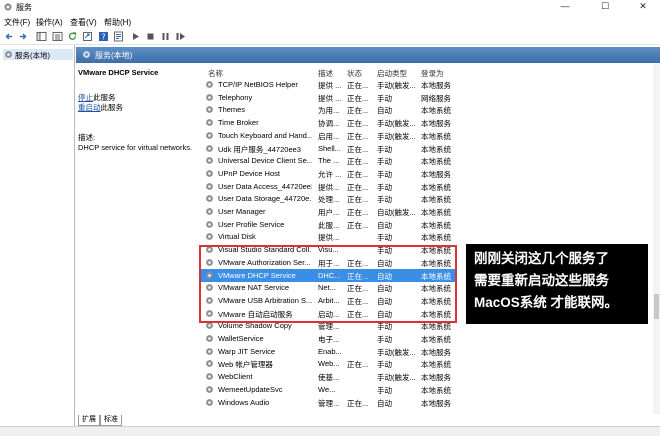  I want to click on export-icon, so click(87, 36).